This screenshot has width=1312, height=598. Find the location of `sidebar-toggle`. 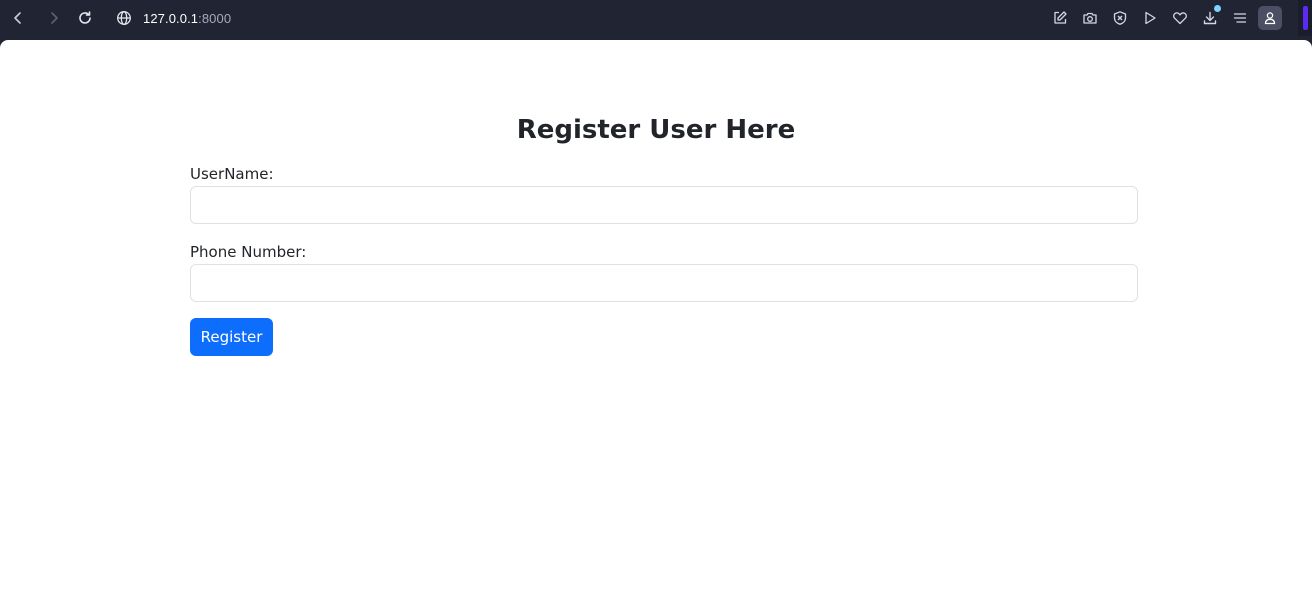

sidebar-toggle is located at coordinates (1305, 18).